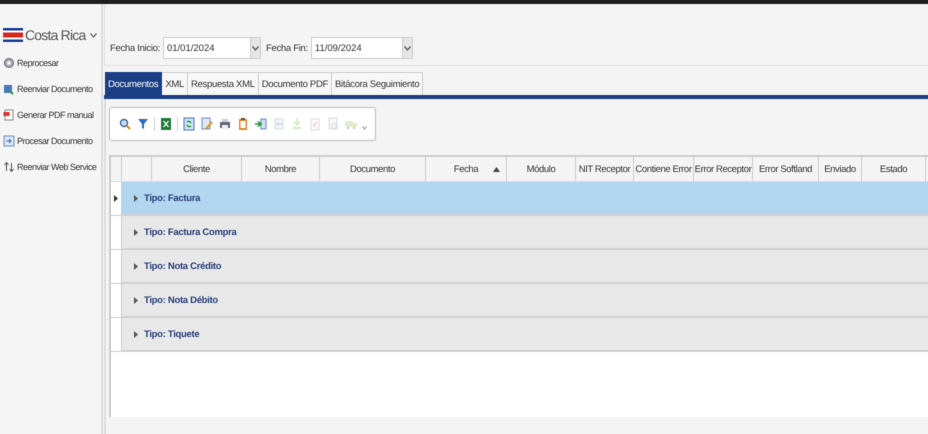 The image size is (928, 434). Describe the element at coordinates (223, 83) in the screenshot. I see `tab: Respuesta XML` at that location.